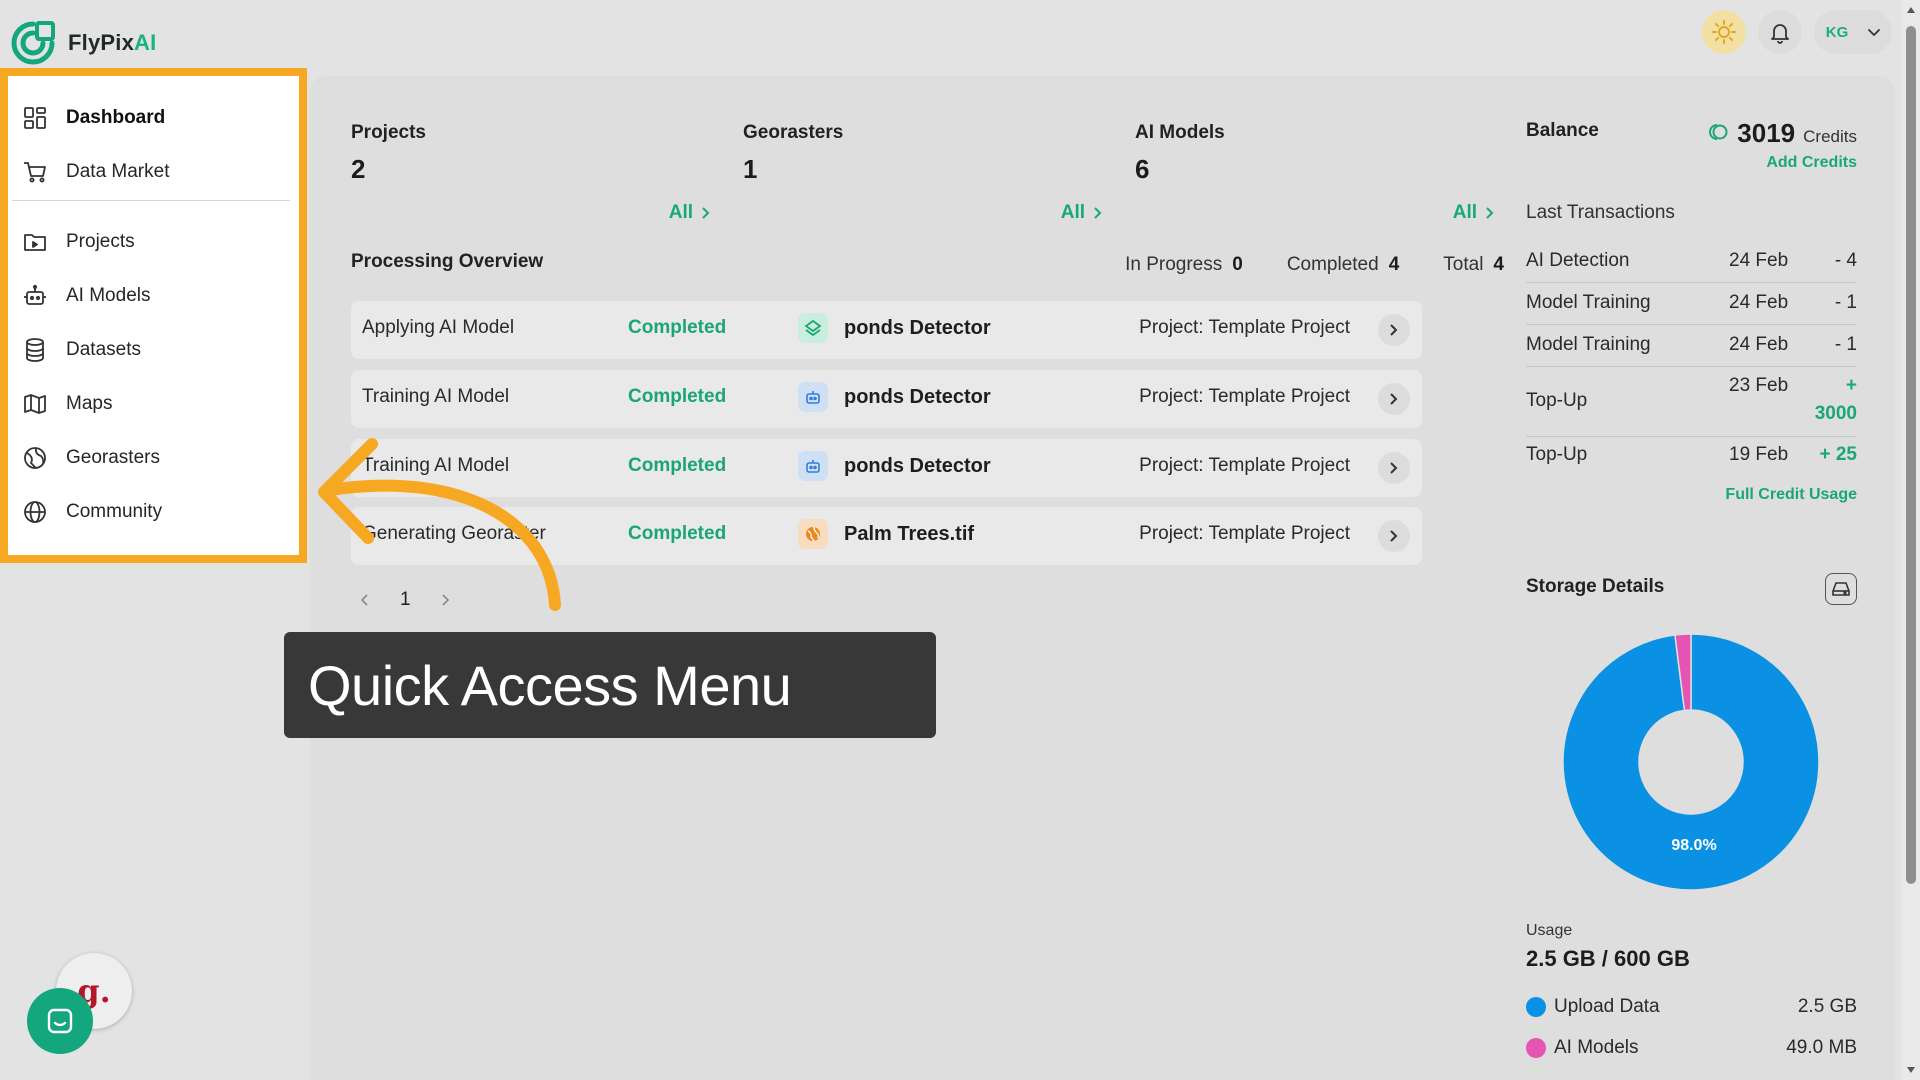 The width and height of the screenshot is (1920, 1080). I want to click on chat-icon, so click(60, 1021).